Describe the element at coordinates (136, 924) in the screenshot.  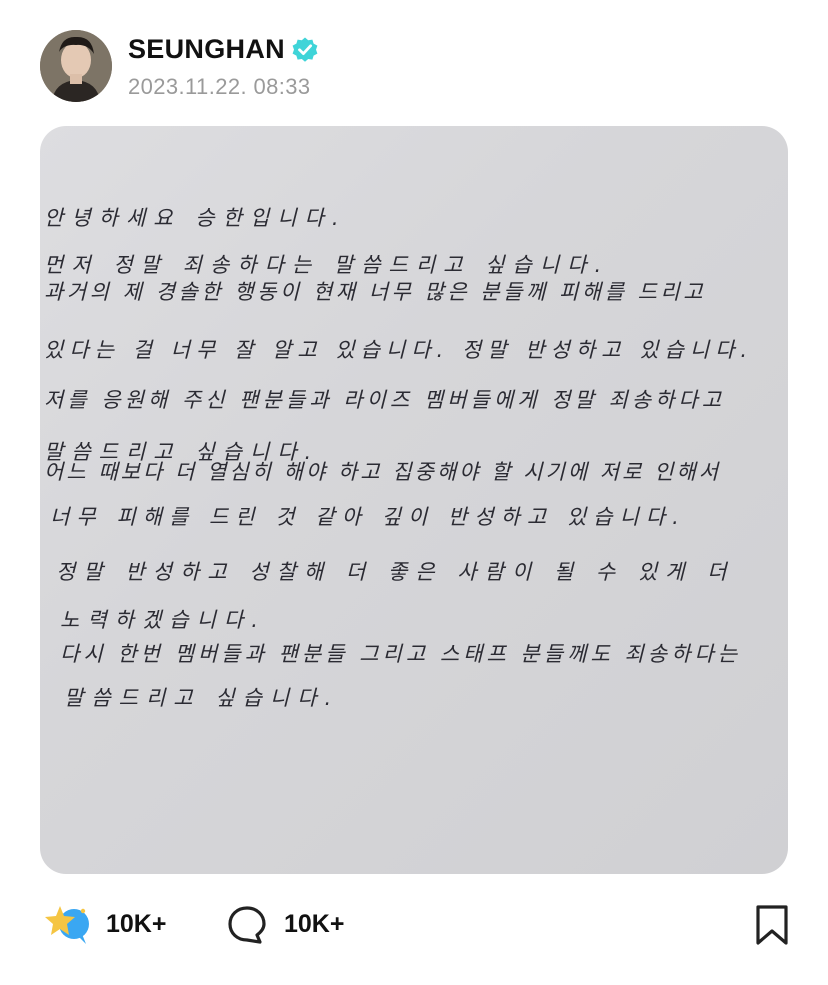
I see `like-count: 10K+` at that location.